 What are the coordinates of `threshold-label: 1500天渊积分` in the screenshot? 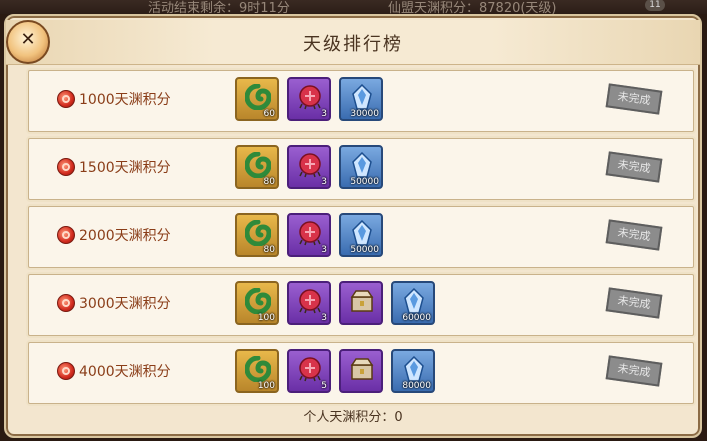 It's located at (114, 167).